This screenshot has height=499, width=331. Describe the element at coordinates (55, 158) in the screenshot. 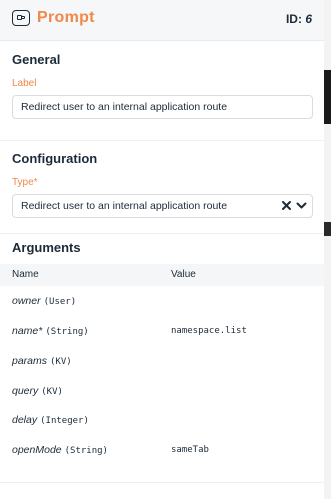

I see `configuration-section-title: Configuration` at that location.